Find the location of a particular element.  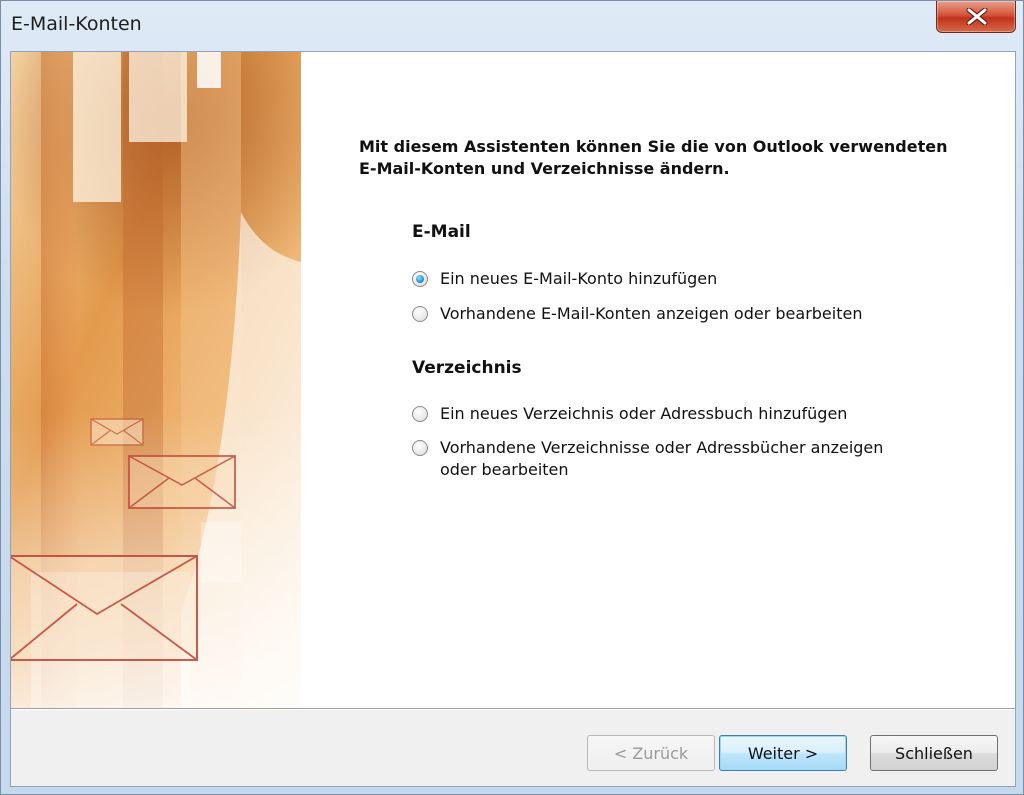

radio-add-email-account: Ein neues E-Mail-Konto hinzufügen is located at coordinates (666, 279).